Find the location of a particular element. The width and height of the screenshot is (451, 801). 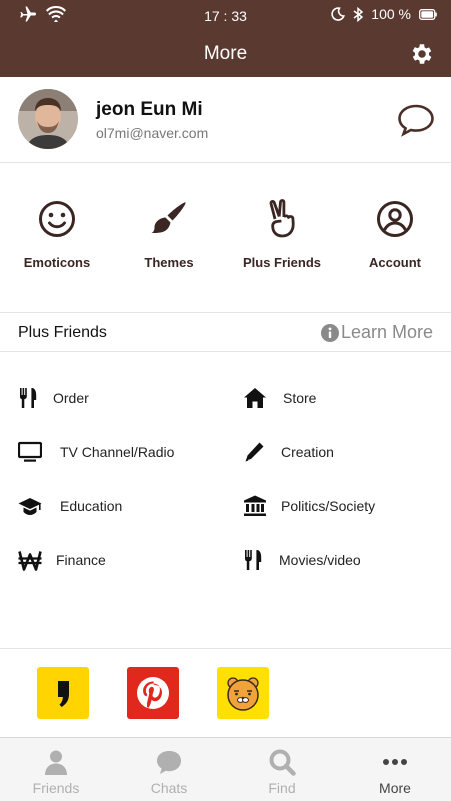

tab-label: Find is located at coordinates (282, 788).